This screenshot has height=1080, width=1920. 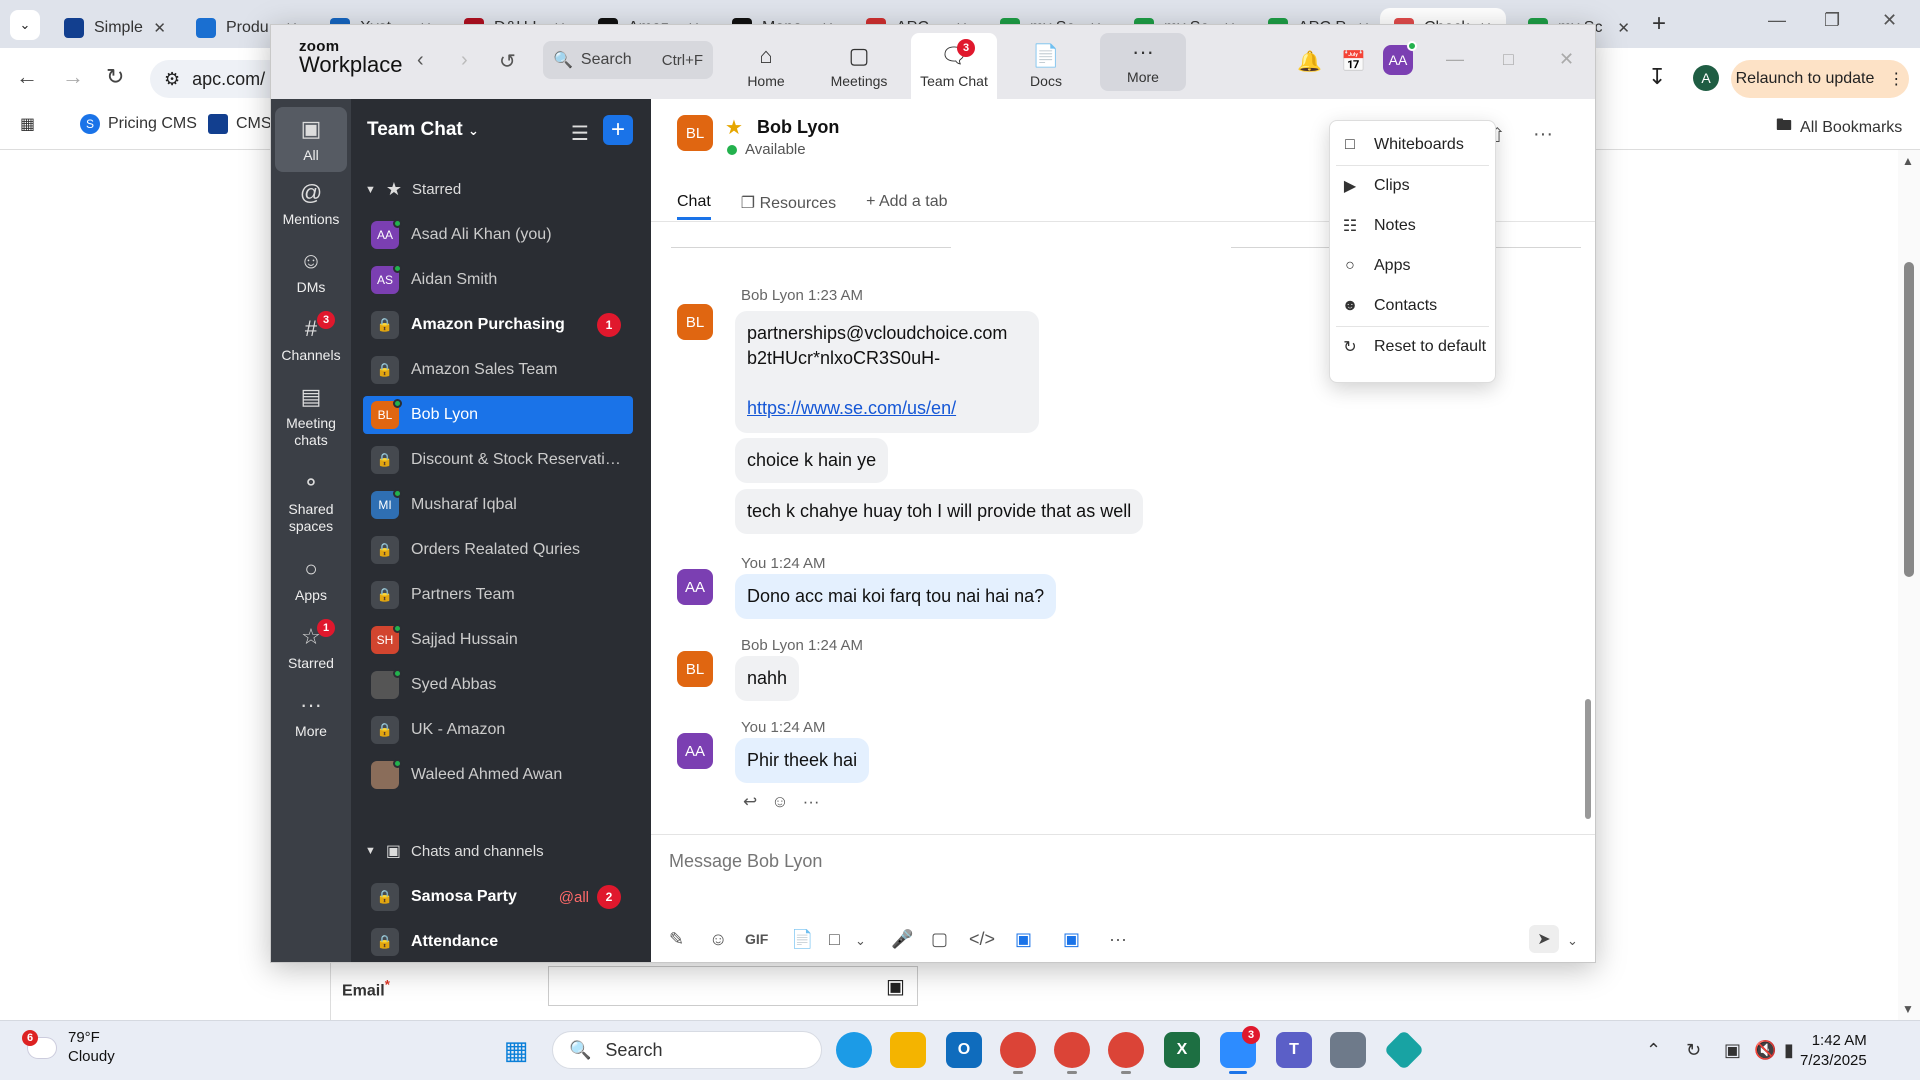 What do you see at coordinates (413, 189) in the screenshot?
I see `section-starred: ▼ ★ Starred` at bounding box center [413, 189].